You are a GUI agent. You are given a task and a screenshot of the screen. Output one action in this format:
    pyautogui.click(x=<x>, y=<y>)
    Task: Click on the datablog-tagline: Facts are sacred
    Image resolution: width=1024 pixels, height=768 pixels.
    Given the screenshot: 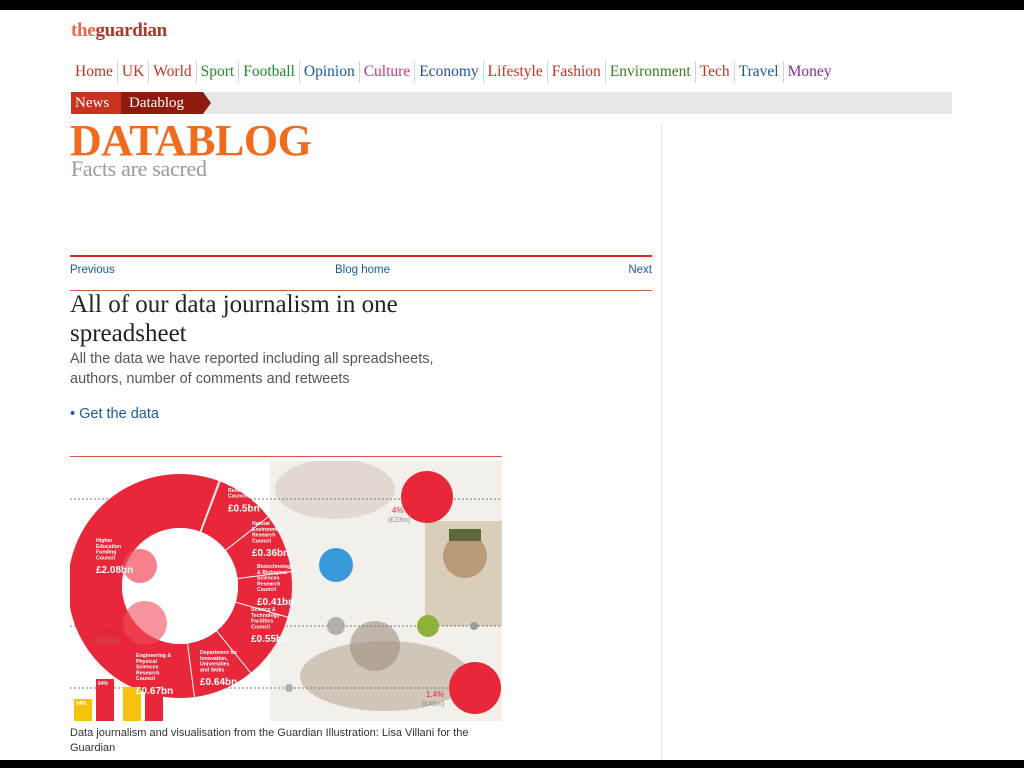 What is the action you would take?
    pyautogui.click(x=139, y=168)
    